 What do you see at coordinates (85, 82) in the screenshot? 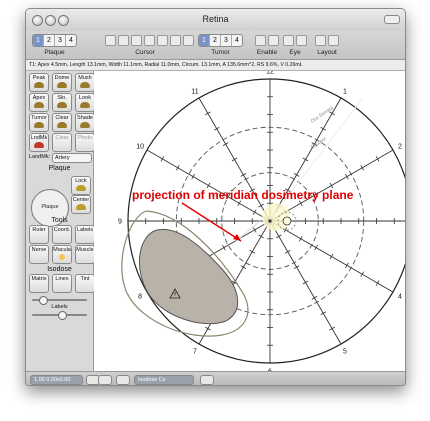
I see `mushroom-button: Mush` at bounding box center [85, 82].